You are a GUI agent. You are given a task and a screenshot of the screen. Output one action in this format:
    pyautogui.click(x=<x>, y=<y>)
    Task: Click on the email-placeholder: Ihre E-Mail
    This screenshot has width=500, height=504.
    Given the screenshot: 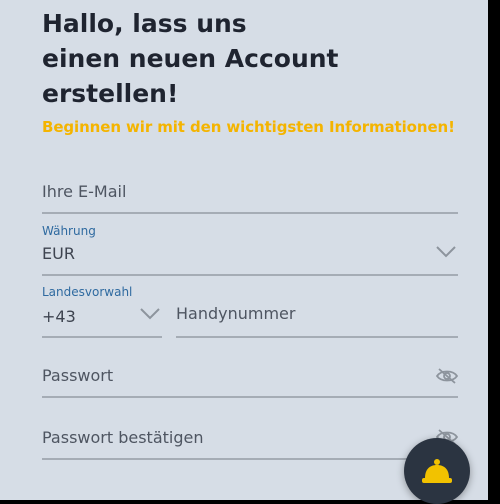 What is the action you would take?
    pyautogui.click(x=84, y=191)
    